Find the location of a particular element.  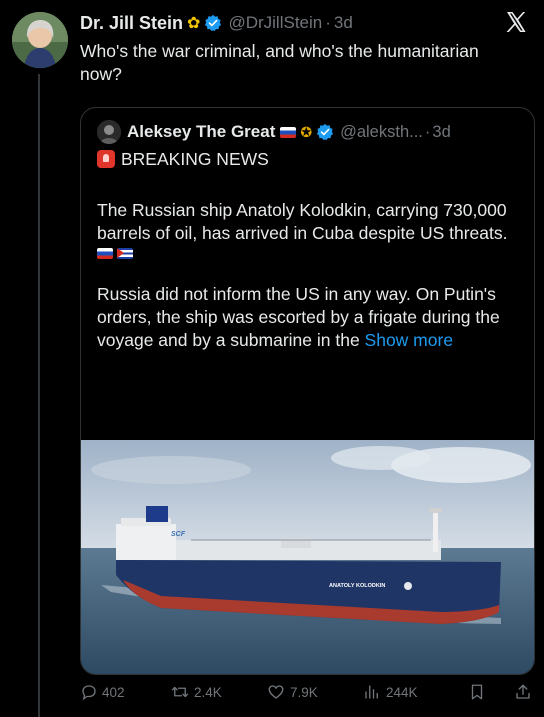

reply-icon is located at coordinates (89, 693).